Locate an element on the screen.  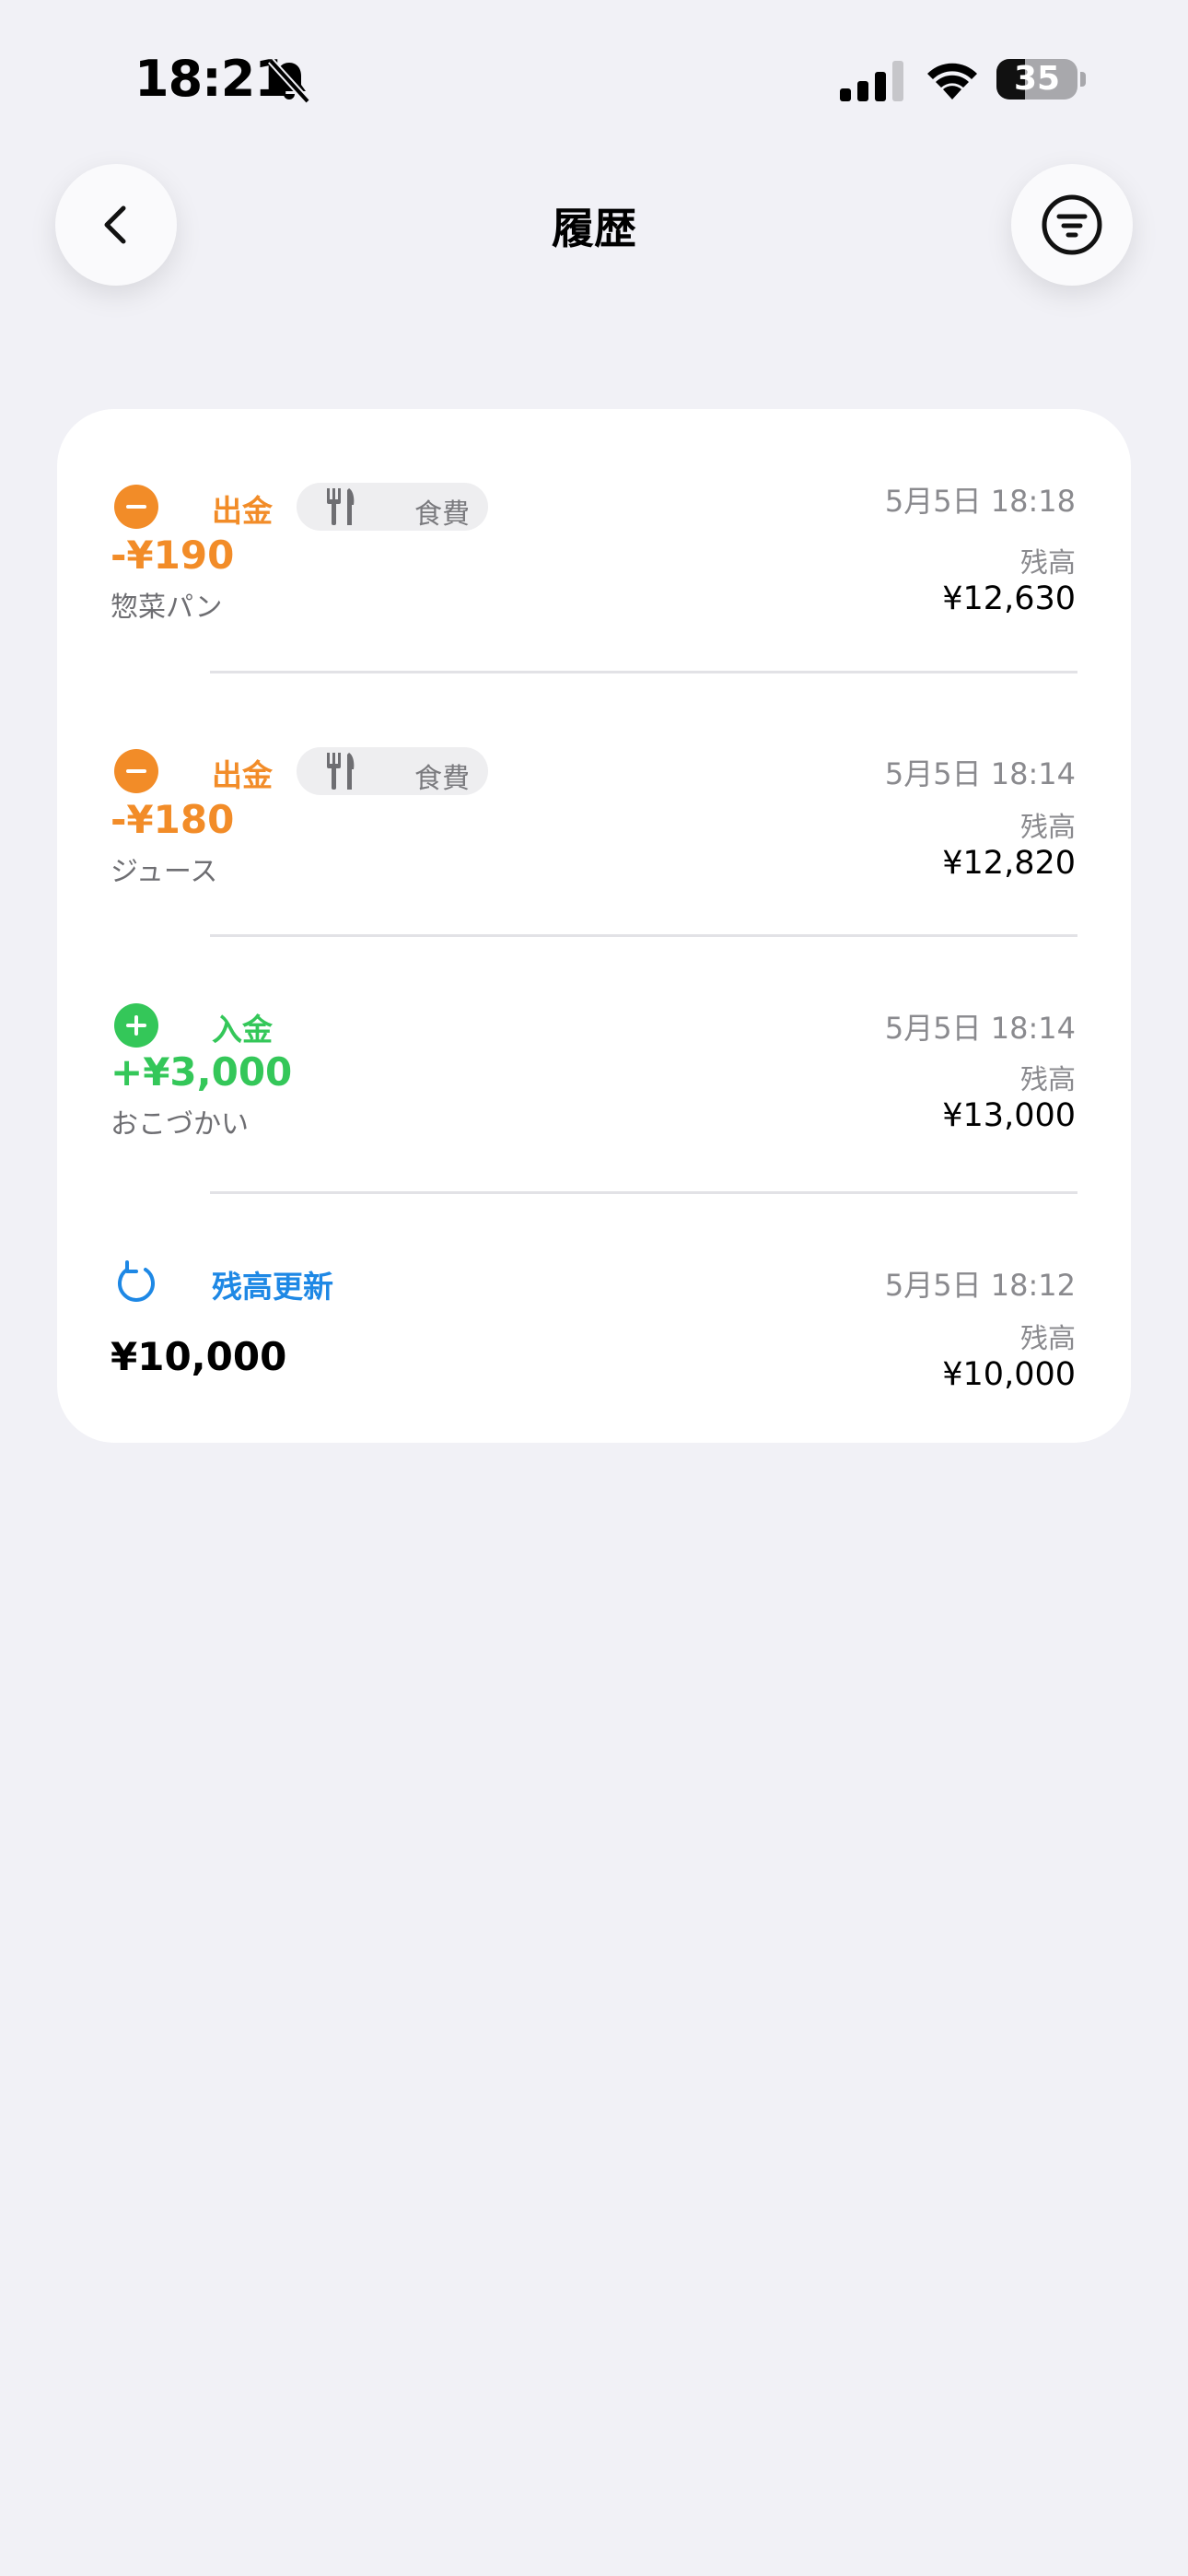
entry-amount: ¥10,000 is located at coordinates (199, 1356).